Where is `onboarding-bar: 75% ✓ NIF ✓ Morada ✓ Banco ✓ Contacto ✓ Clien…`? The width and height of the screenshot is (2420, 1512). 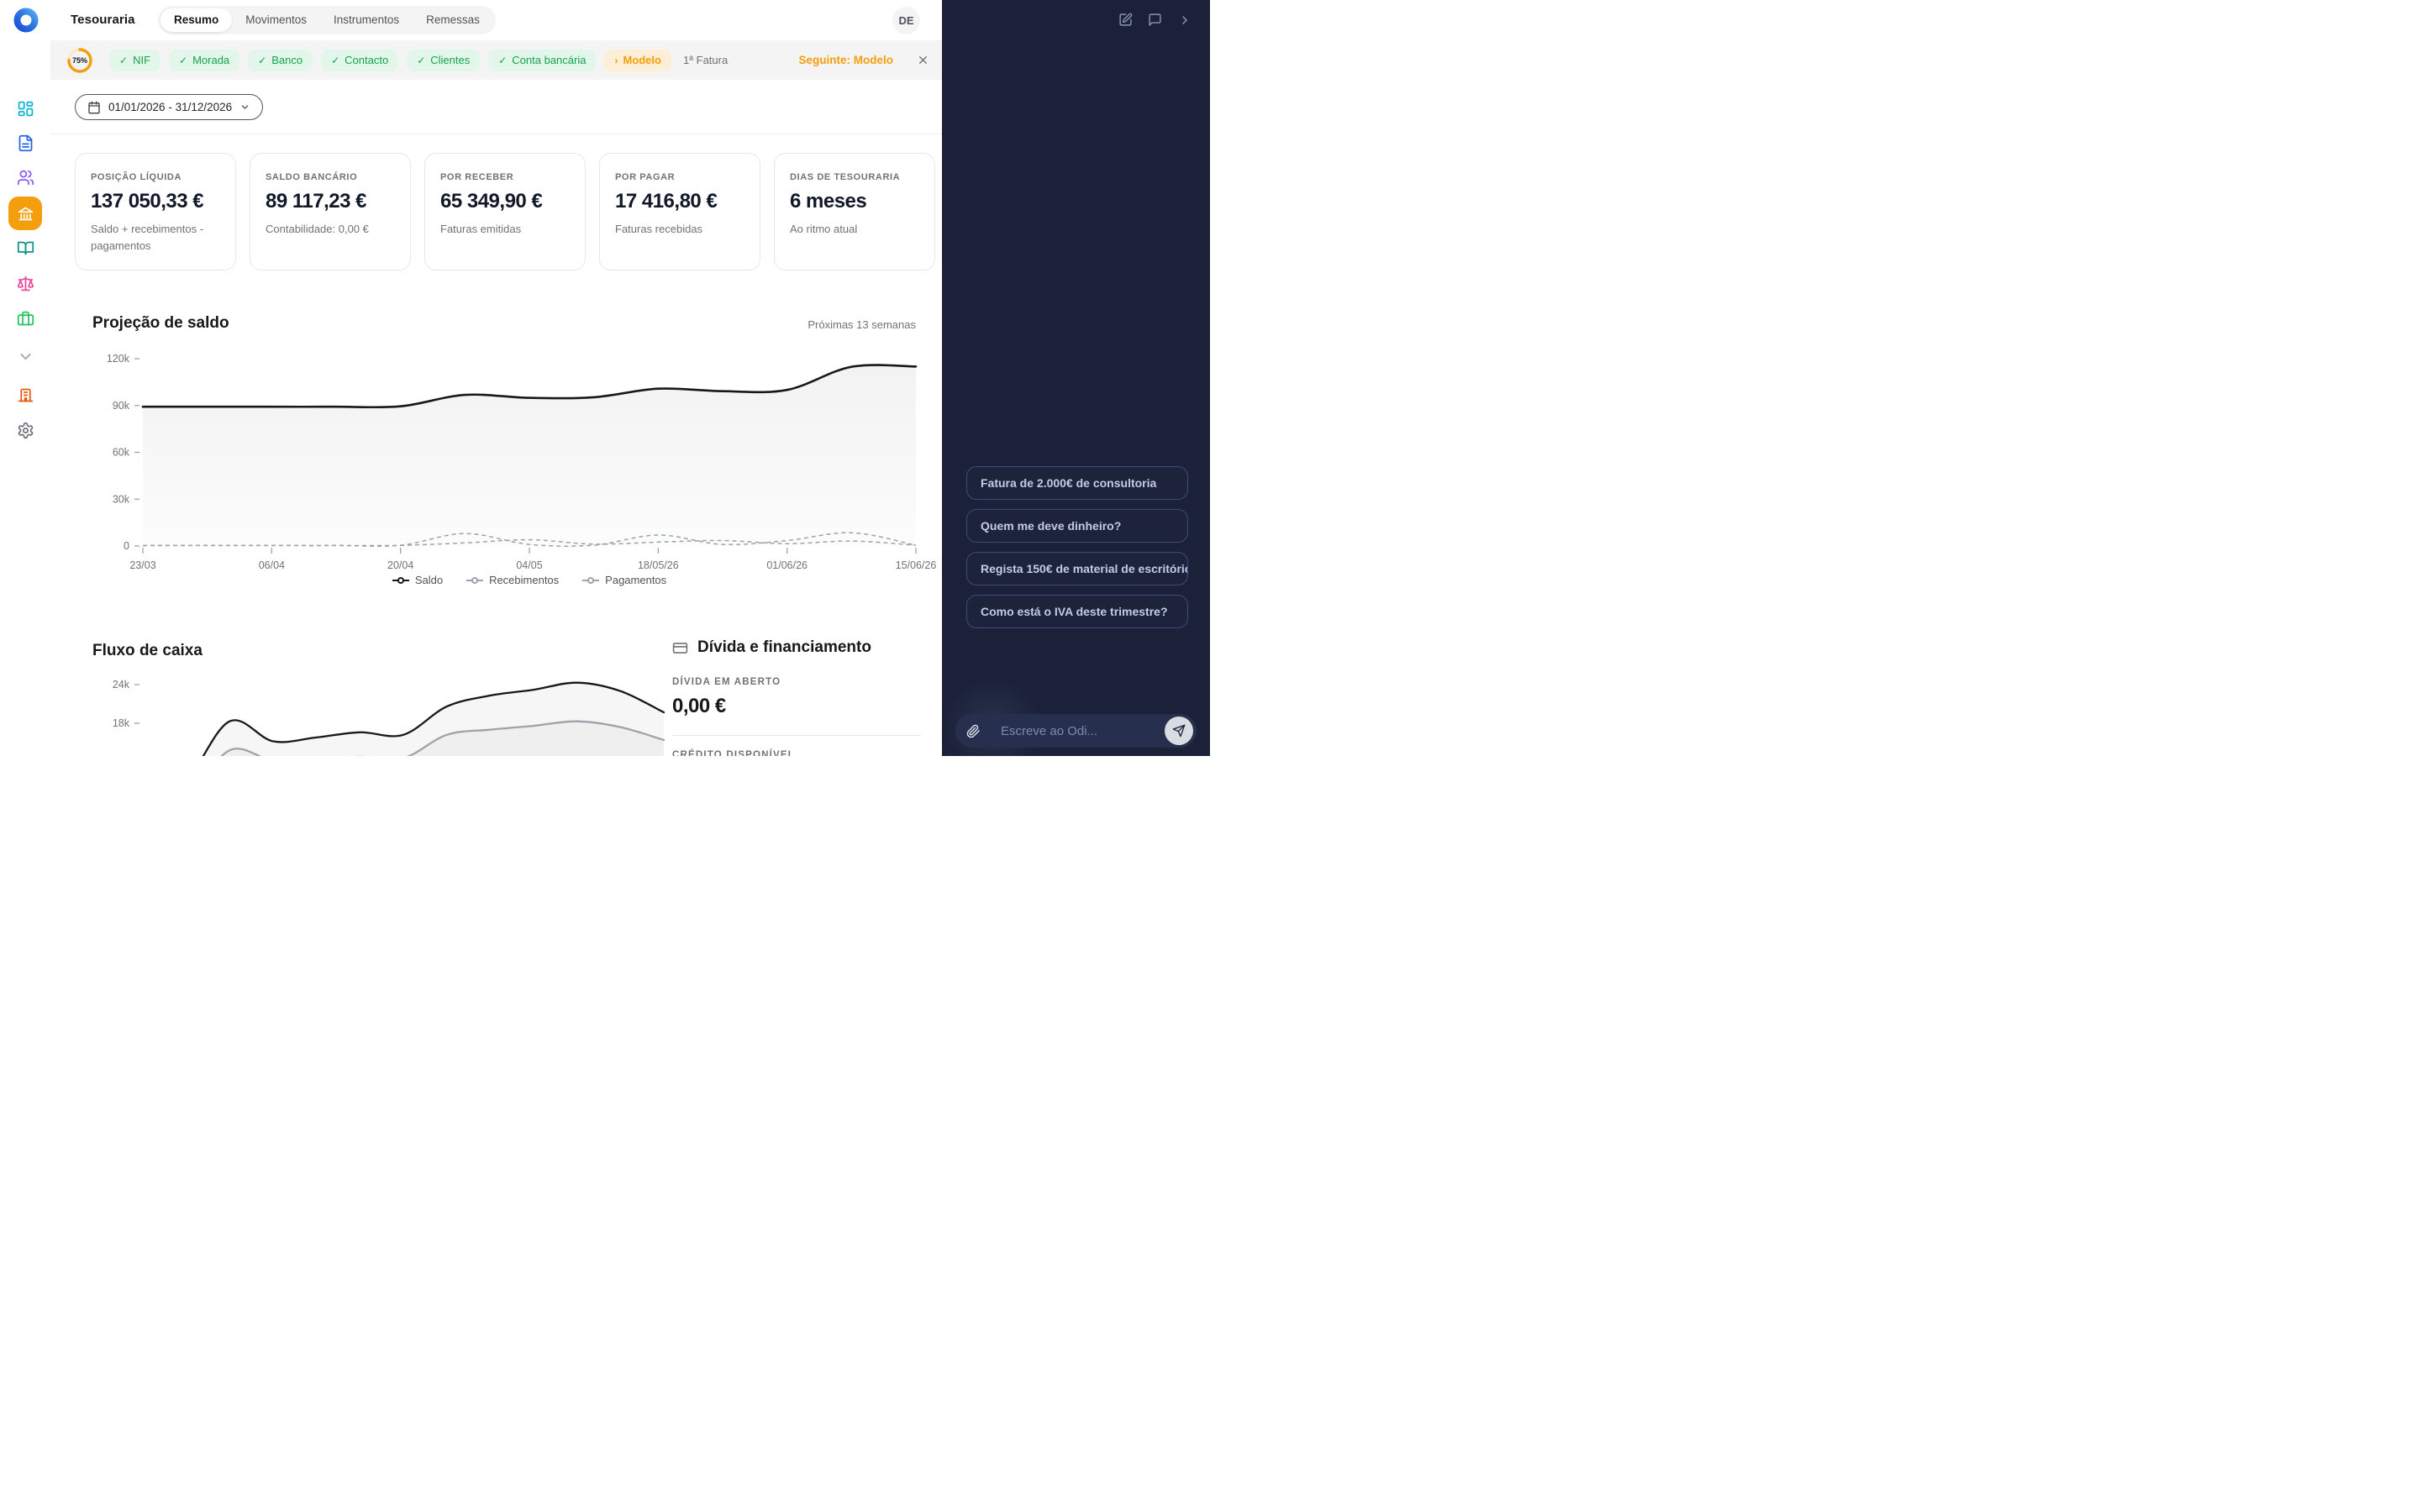 onboarding-bar: 75% ✓ NIF ✓ Morada ✓ Banco ✓ Contacto ✓ Clien… is located at coordinates (496, 60).